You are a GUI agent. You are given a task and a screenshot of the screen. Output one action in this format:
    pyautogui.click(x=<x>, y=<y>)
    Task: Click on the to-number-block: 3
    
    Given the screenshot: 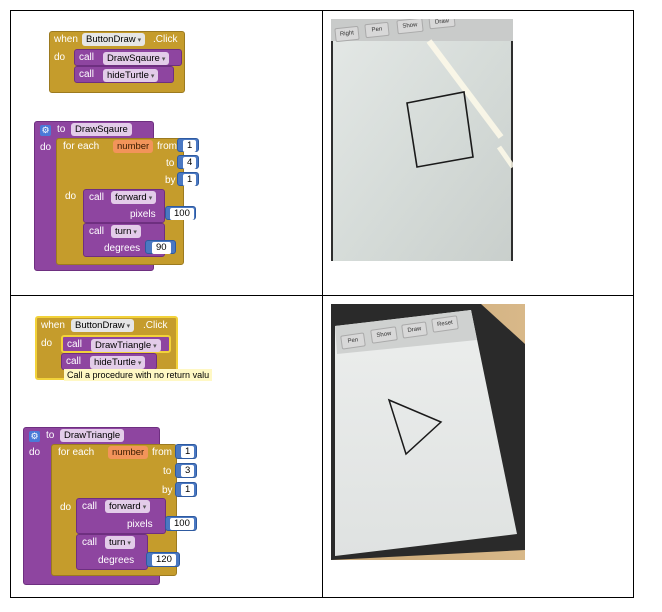 What is the action you would take?
    pyautogui.click(x=186, y=470)
    